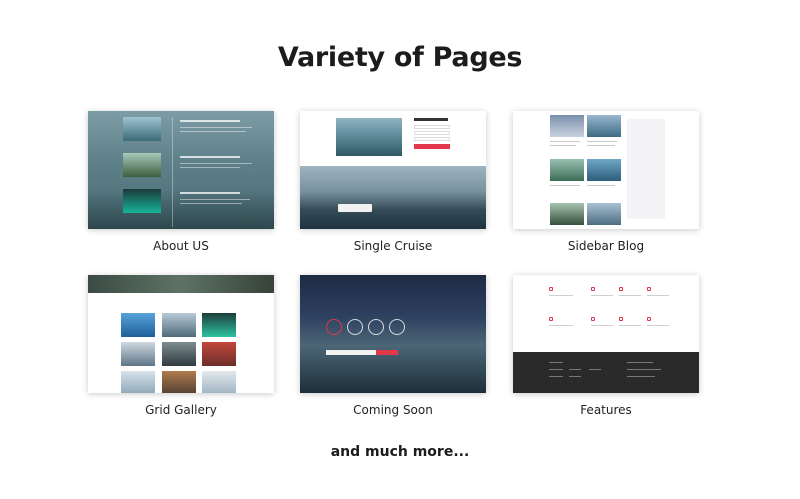 The height and width of the screenshot is (499, 800). What do you see at coordinates (400, 57) in the screenshot?
I see `page-title: Variety of Pages` at bounding box center [400, 57].